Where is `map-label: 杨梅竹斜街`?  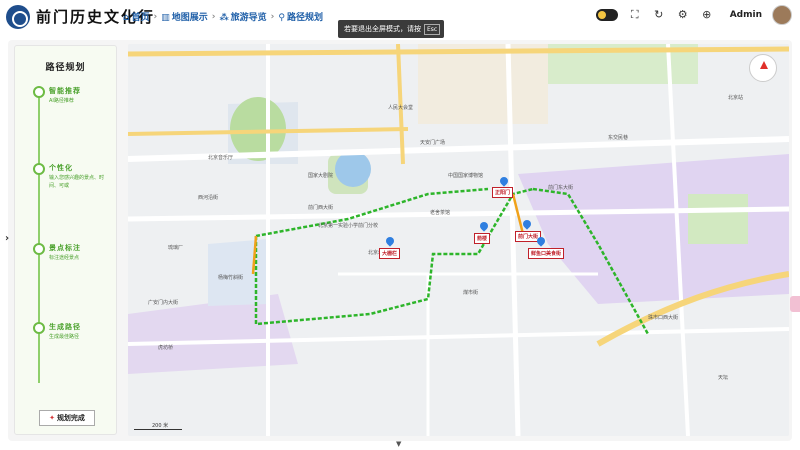 map-label: 杨梅竹斜街 is located at coordinates (231, 278).